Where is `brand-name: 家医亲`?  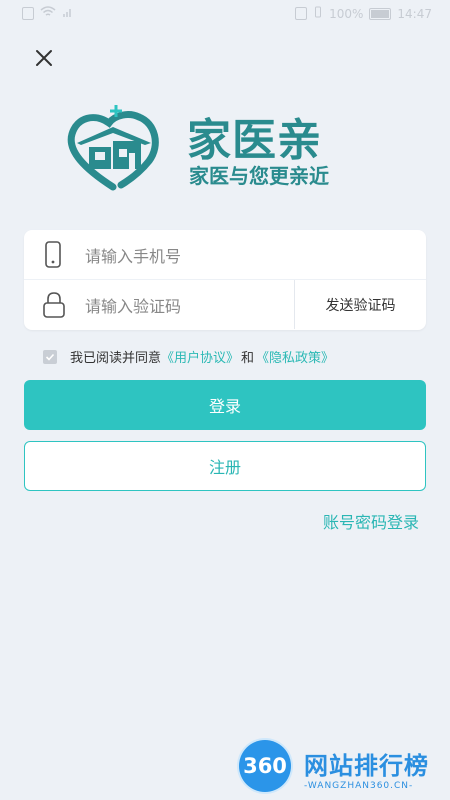
brand-name: 家医亲 is located at coordinates (254, 140).